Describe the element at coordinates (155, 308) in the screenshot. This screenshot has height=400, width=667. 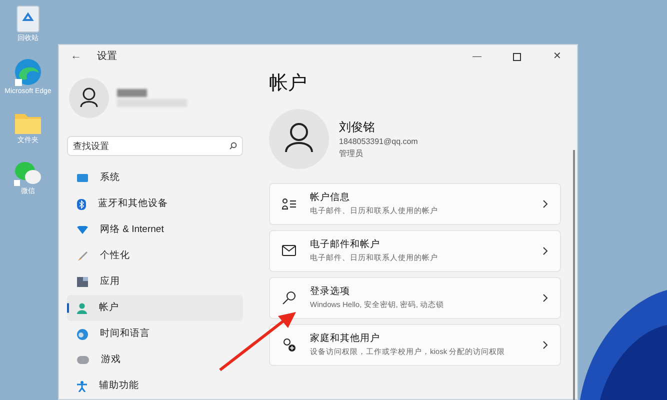
I see `sidebar-item: 帐户` at that location.